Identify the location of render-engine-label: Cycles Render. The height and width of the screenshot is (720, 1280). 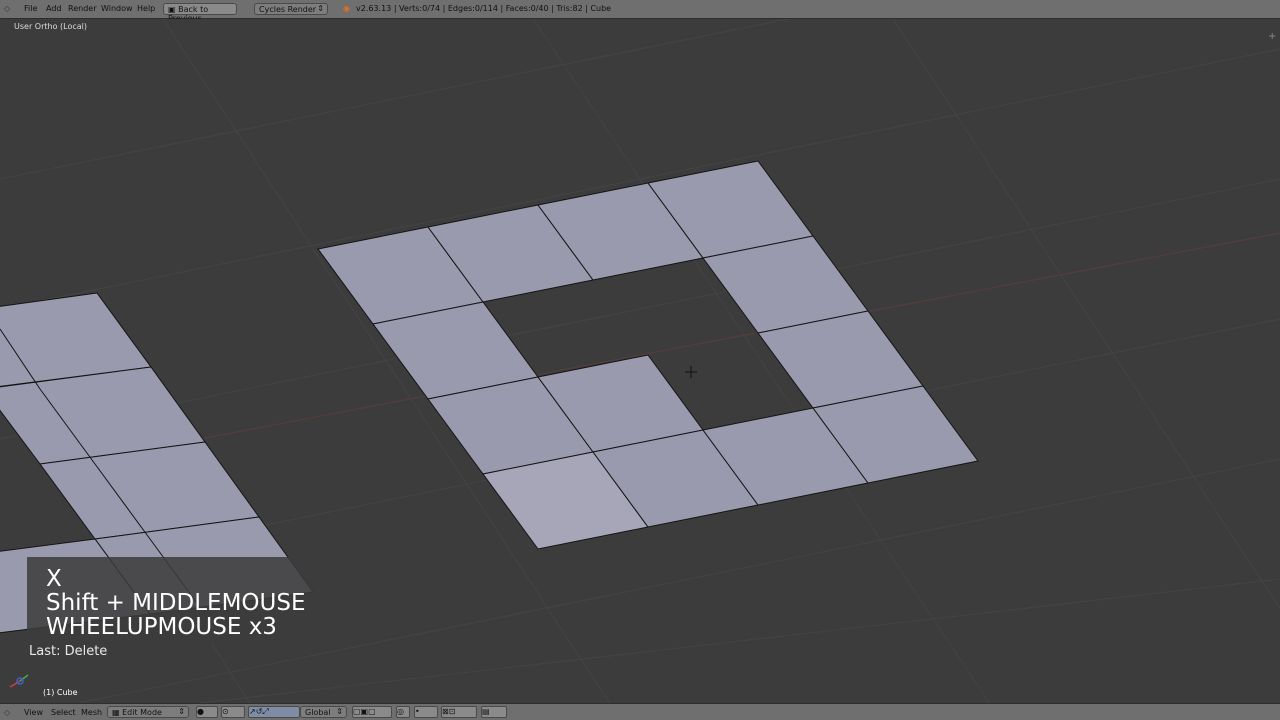
(288, 9).